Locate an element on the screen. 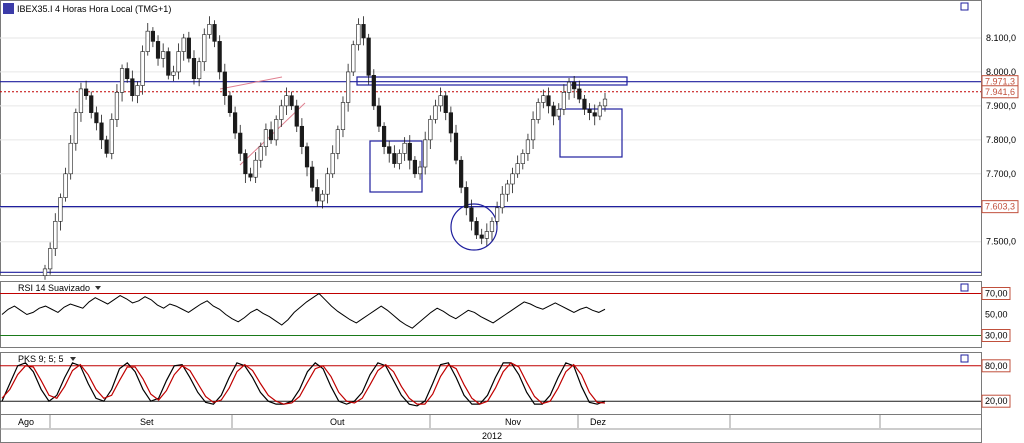 The width and height of the screenshot is (1024, 443). x-axis-month-label: Set is located at coordinates (147, 422).